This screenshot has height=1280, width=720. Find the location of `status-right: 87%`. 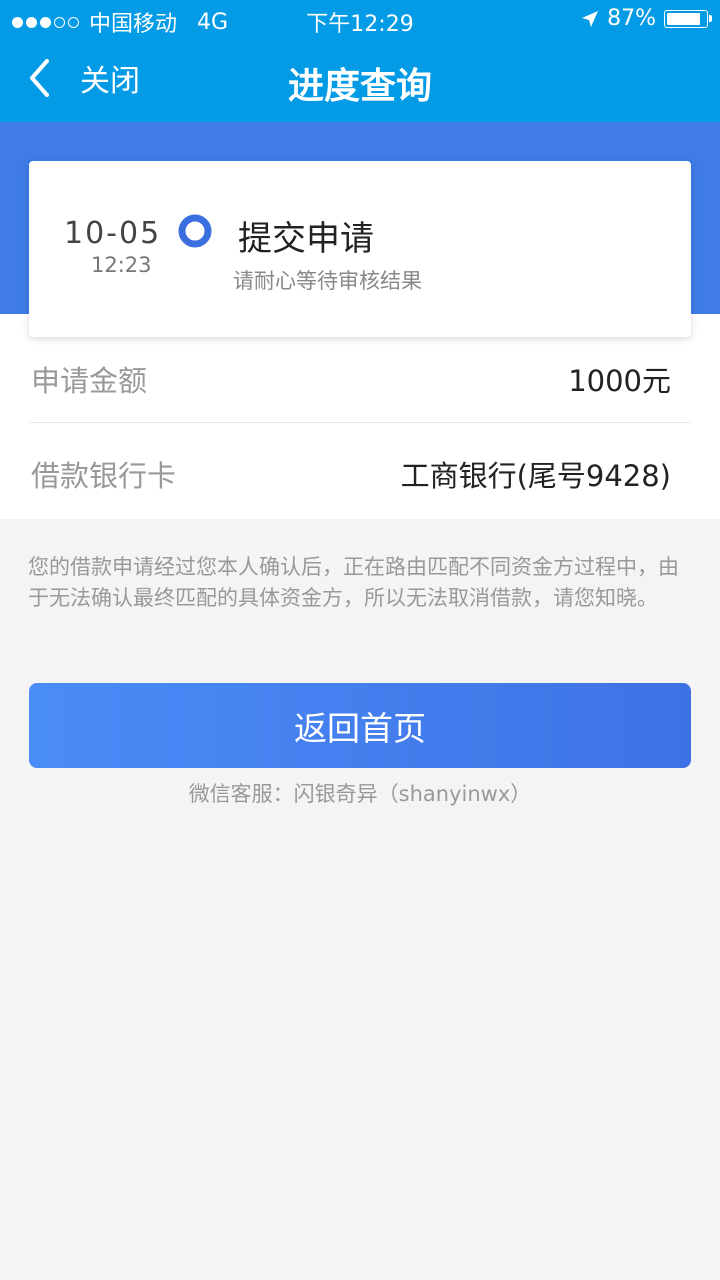

status-right: 87% is located at coordinates (646, 18).